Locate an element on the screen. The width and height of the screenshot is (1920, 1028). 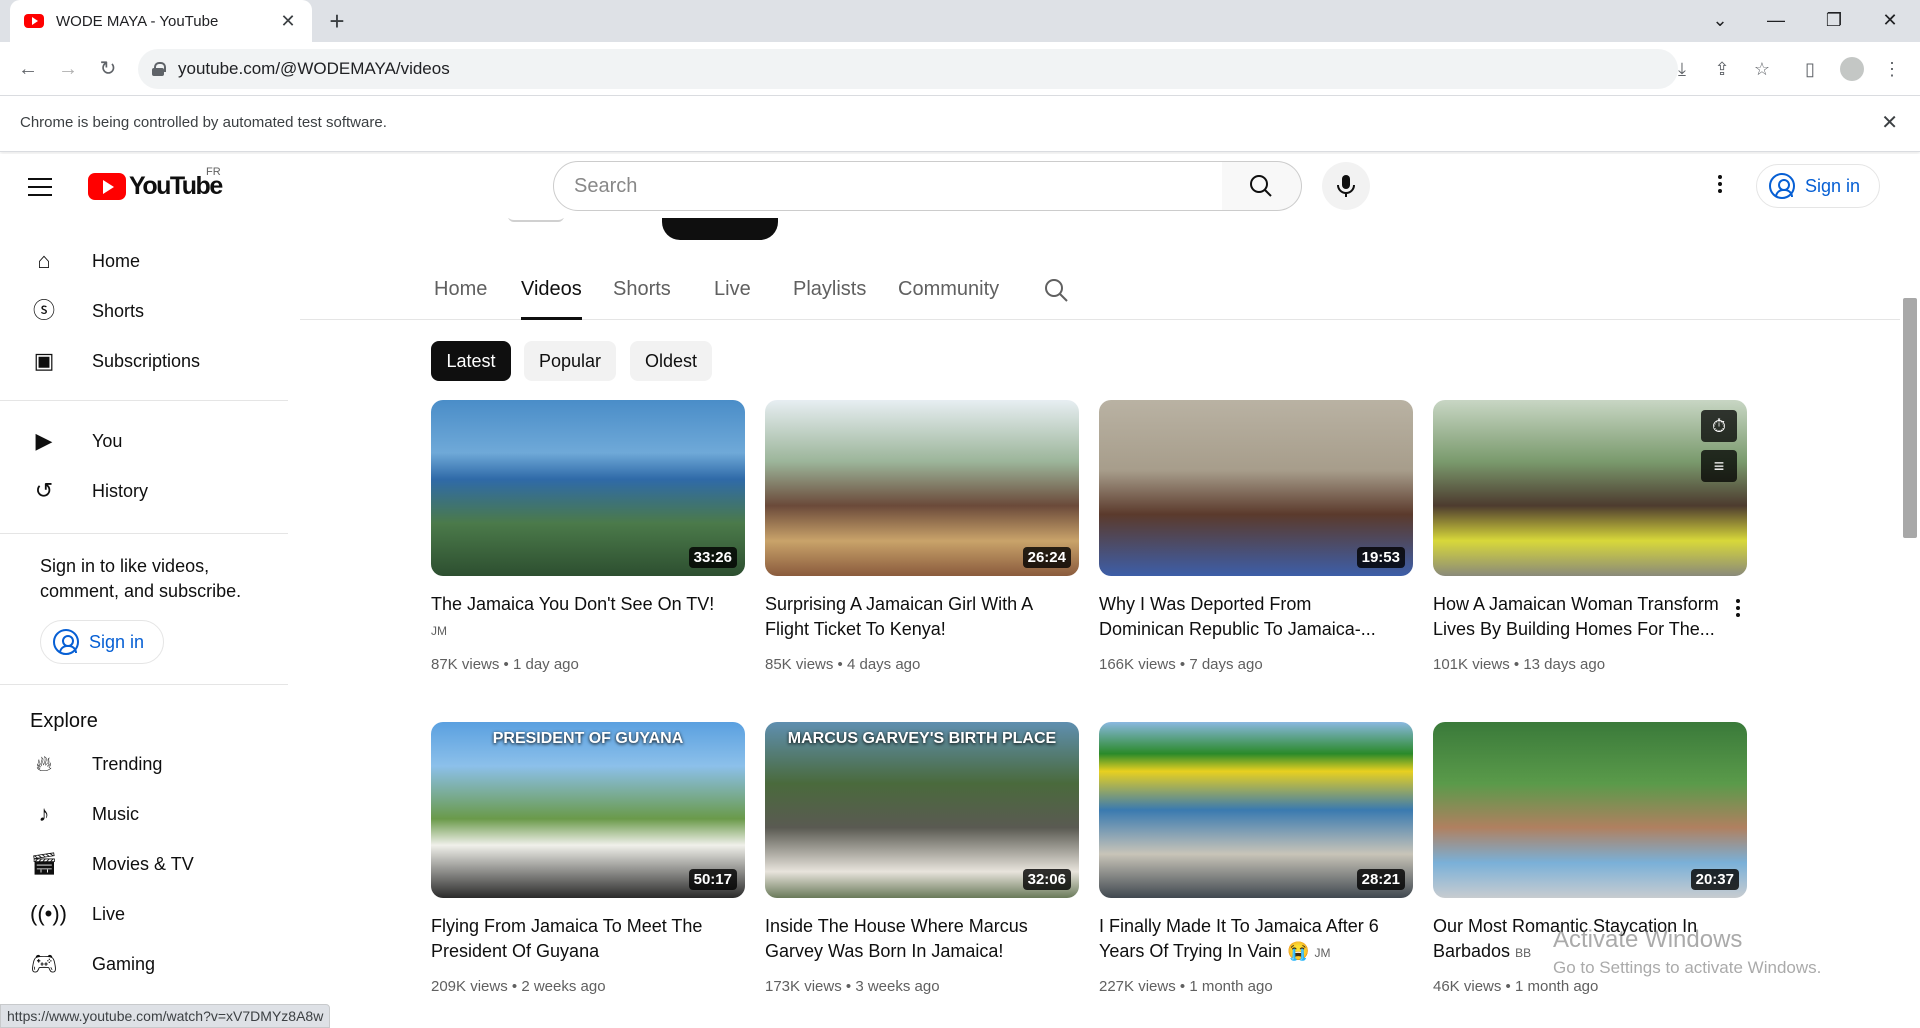
share-icon: ⇪ is located at coordinates (1722, 69).